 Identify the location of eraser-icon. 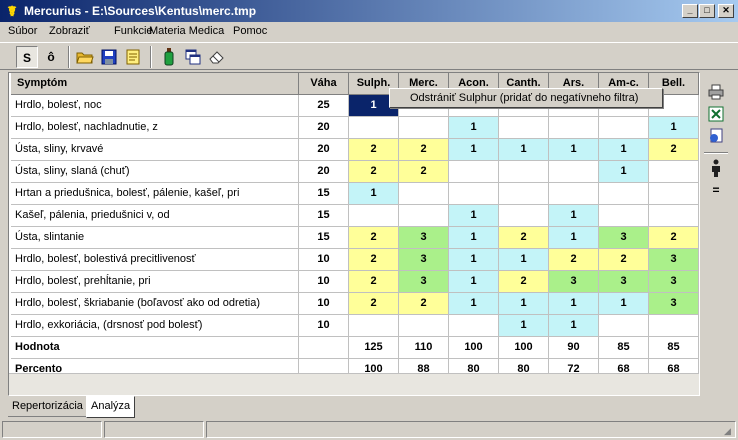
(217, 57).